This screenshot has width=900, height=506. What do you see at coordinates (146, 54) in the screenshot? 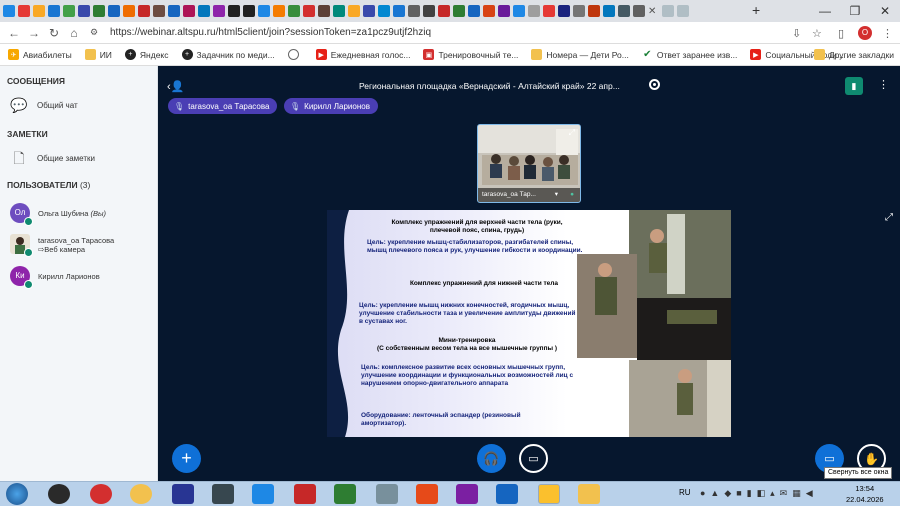
I see `bookmark-item: + Яндекс` at bounding box center [146, 54].